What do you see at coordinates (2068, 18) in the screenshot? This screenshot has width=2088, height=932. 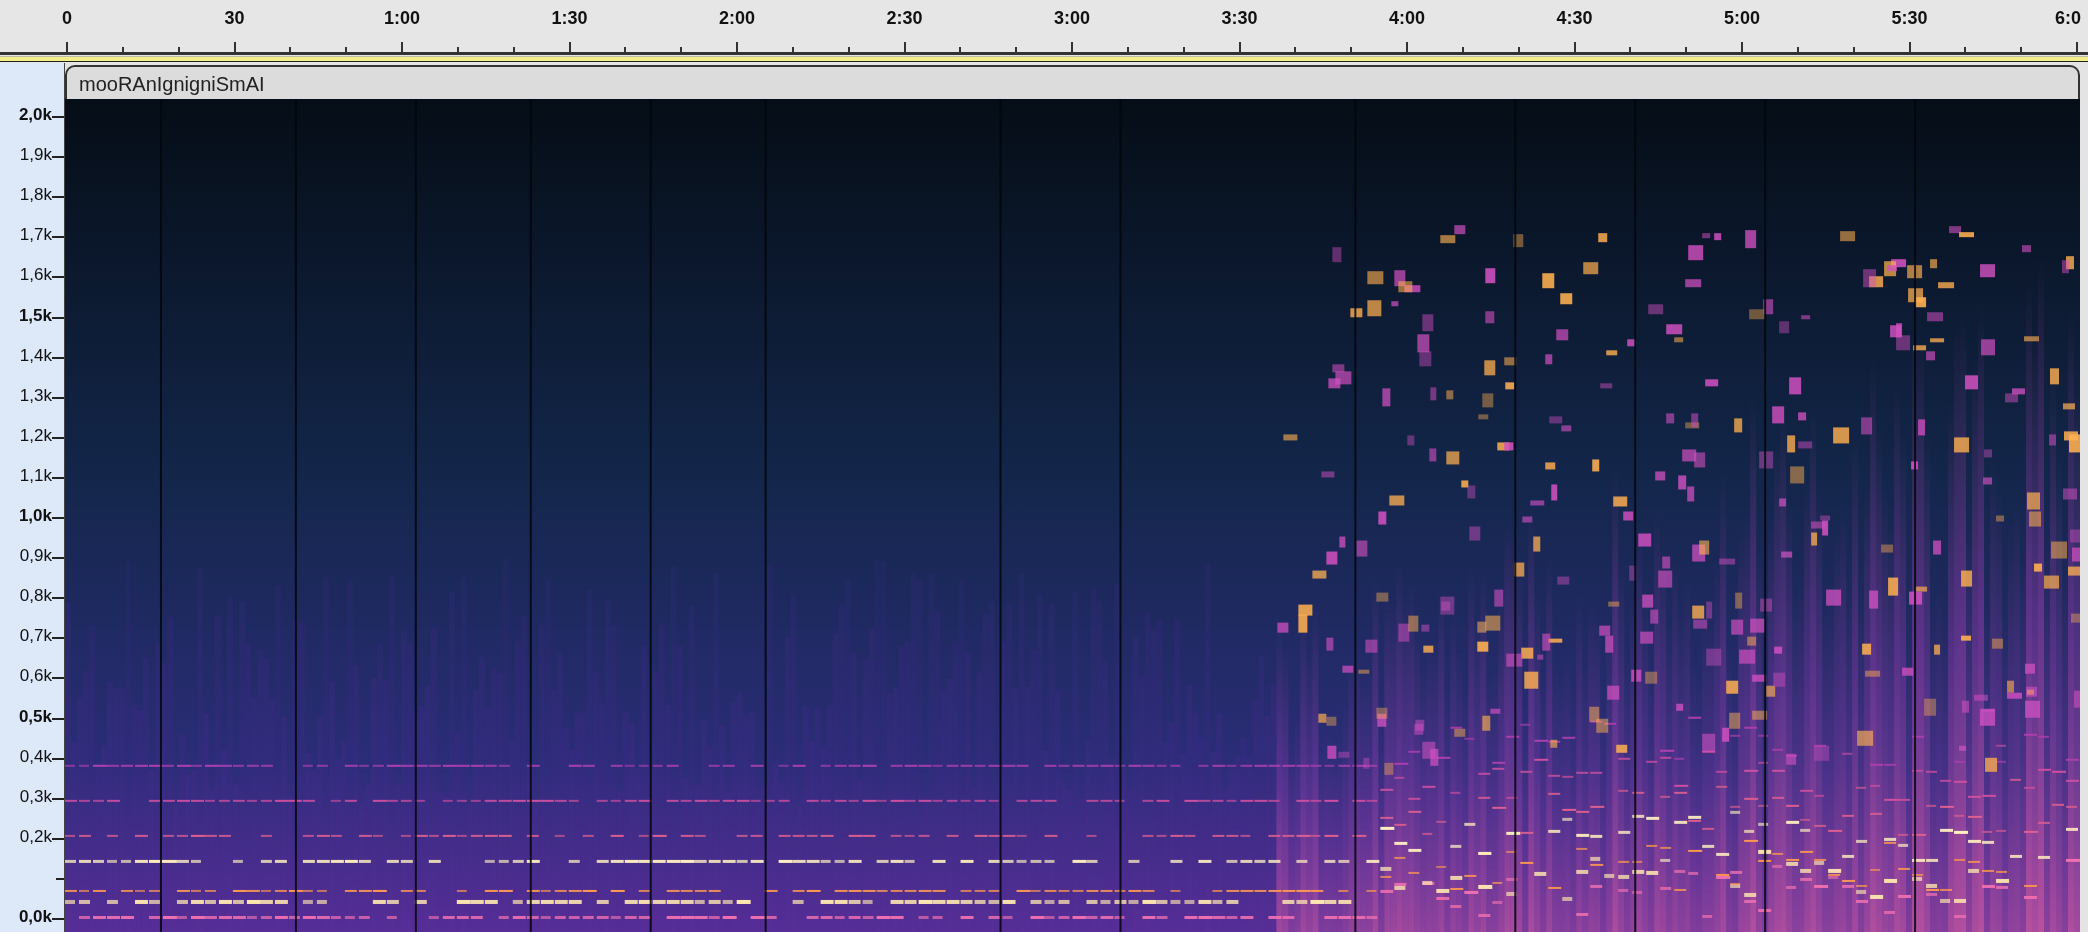 I see `time-label: 6:0` at bounding box center [2068, 18].